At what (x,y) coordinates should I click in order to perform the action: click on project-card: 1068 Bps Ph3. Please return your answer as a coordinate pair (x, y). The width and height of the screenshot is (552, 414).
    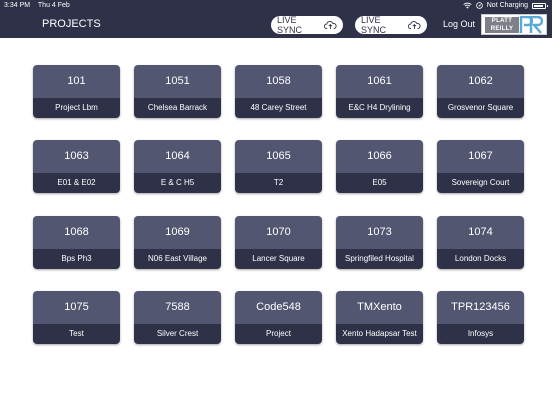
    Looking at the image, I should click on (76, 242).